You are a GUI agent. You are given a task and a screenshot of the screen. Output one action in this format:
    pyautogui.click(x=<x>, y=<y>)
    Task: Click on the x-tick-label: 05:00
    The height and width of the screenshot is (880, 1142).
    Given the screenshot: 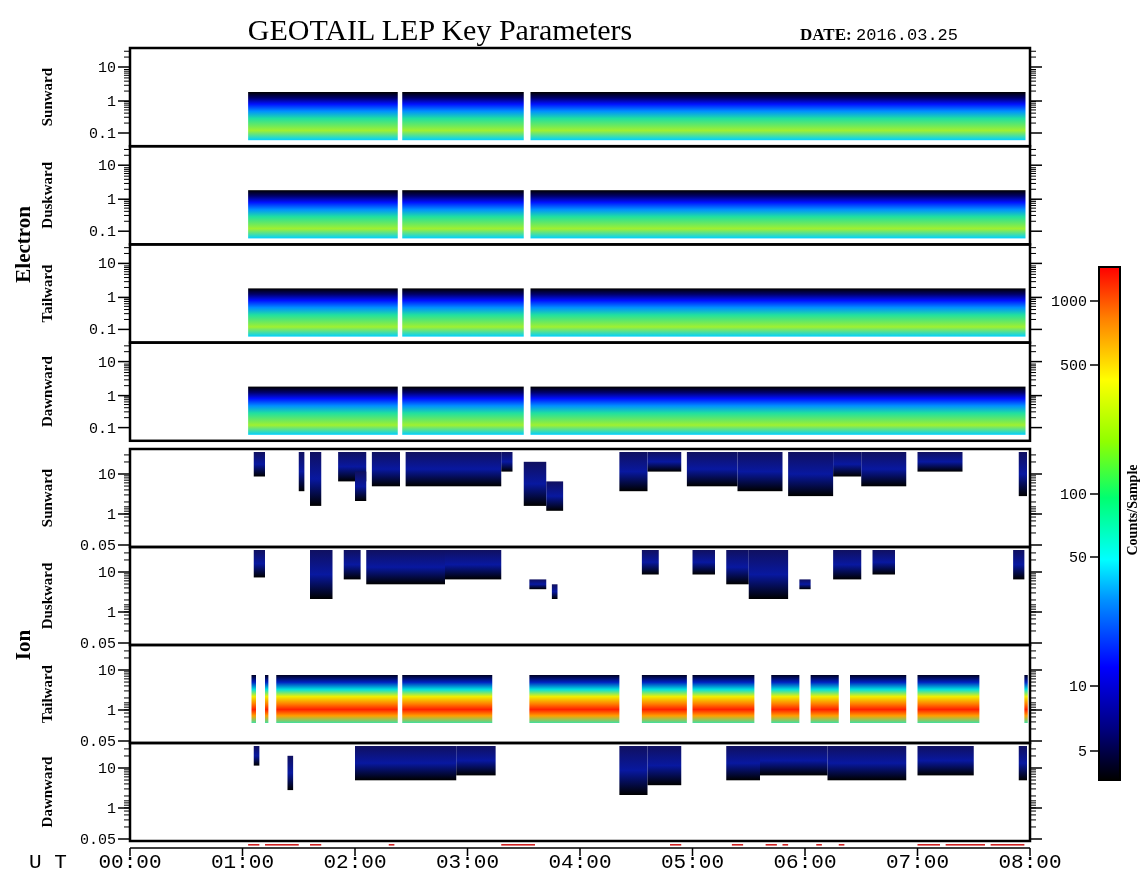 What is the action you would take?
    pyautogui.click(x=692, y=862)
    